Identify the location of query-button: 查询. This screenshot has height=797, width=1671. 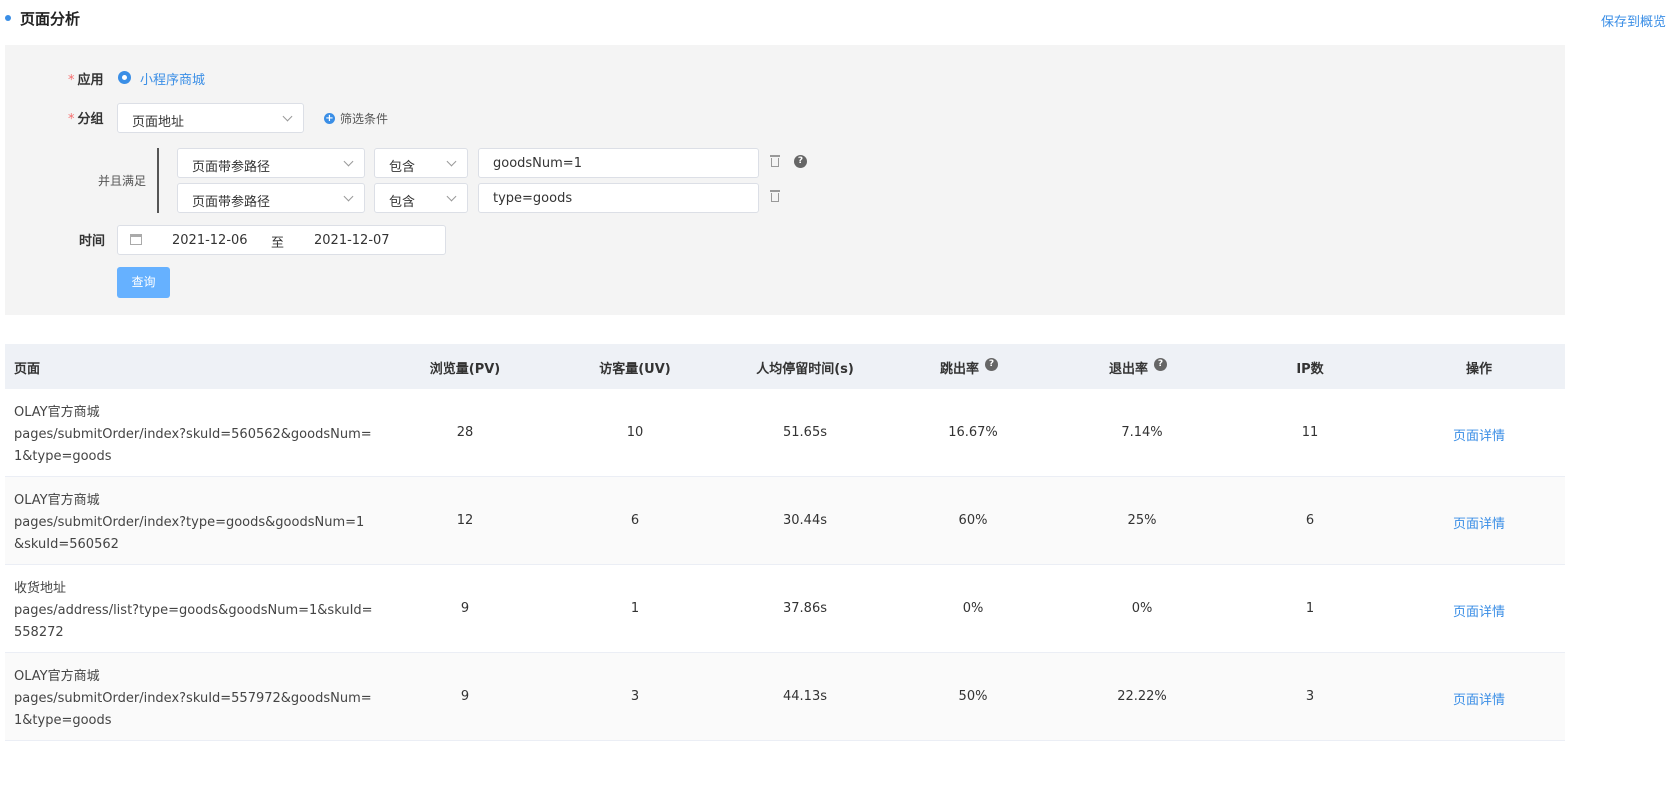
(143, 282).